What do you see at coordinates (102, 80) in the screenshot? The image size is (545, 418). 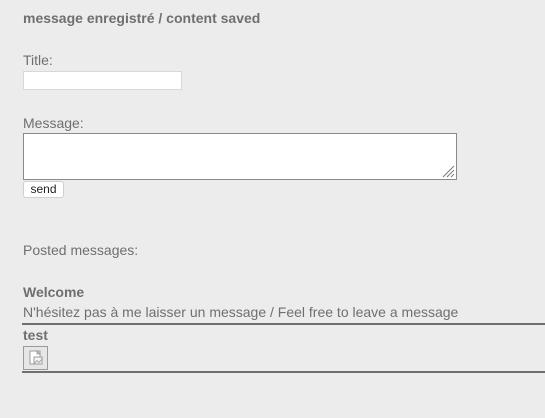 I see `title-input` at bounding box center [102, 80].